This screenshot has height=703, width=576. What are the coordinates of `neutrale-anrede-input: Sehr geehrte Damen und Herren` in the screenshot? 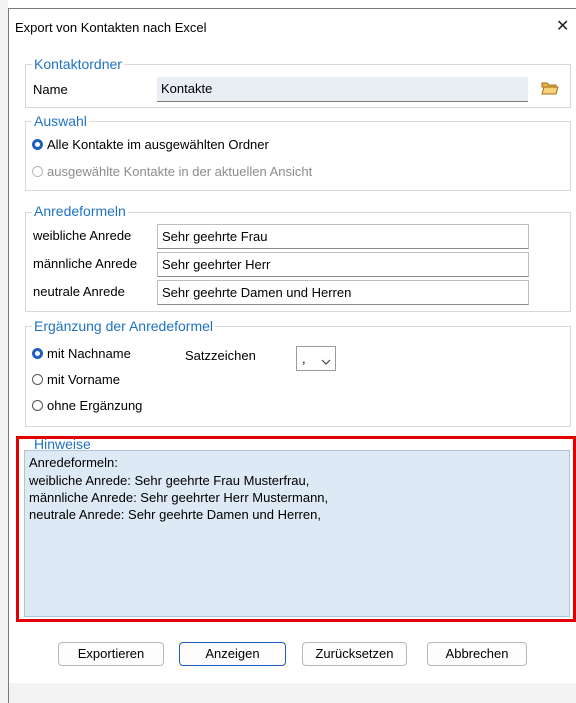 It's located at (343, 292).